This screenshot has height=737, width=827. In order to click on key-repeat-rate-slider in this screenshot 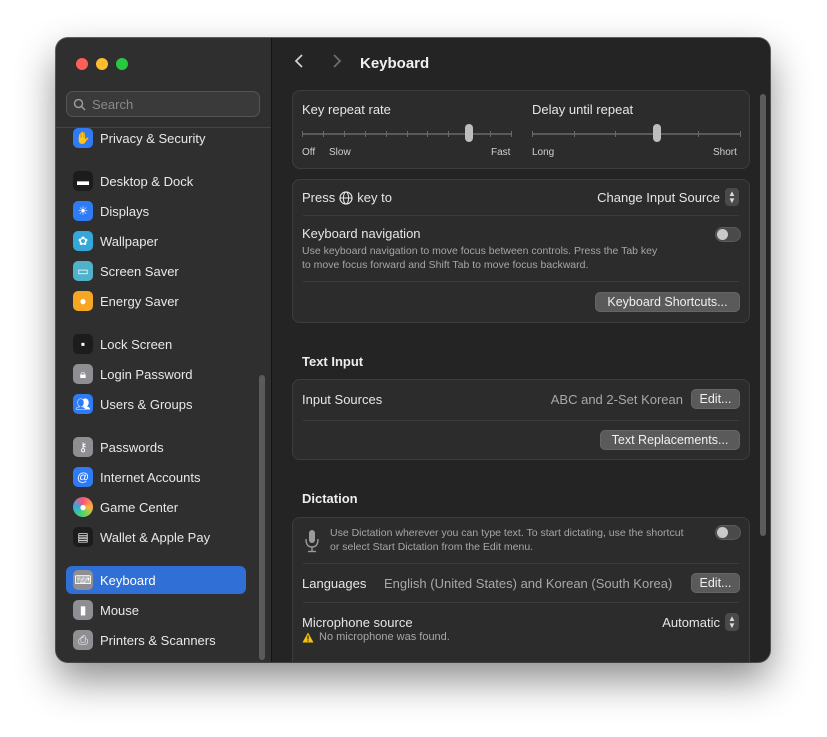, I will do `click(407, 134)`.